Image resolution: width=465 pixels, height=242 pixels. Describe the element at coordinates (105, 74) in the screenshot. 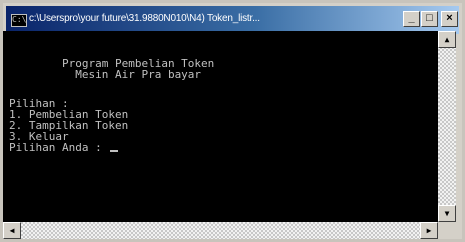

I see `console-subheading-line: Mesin Air Pra bayar` at that location.